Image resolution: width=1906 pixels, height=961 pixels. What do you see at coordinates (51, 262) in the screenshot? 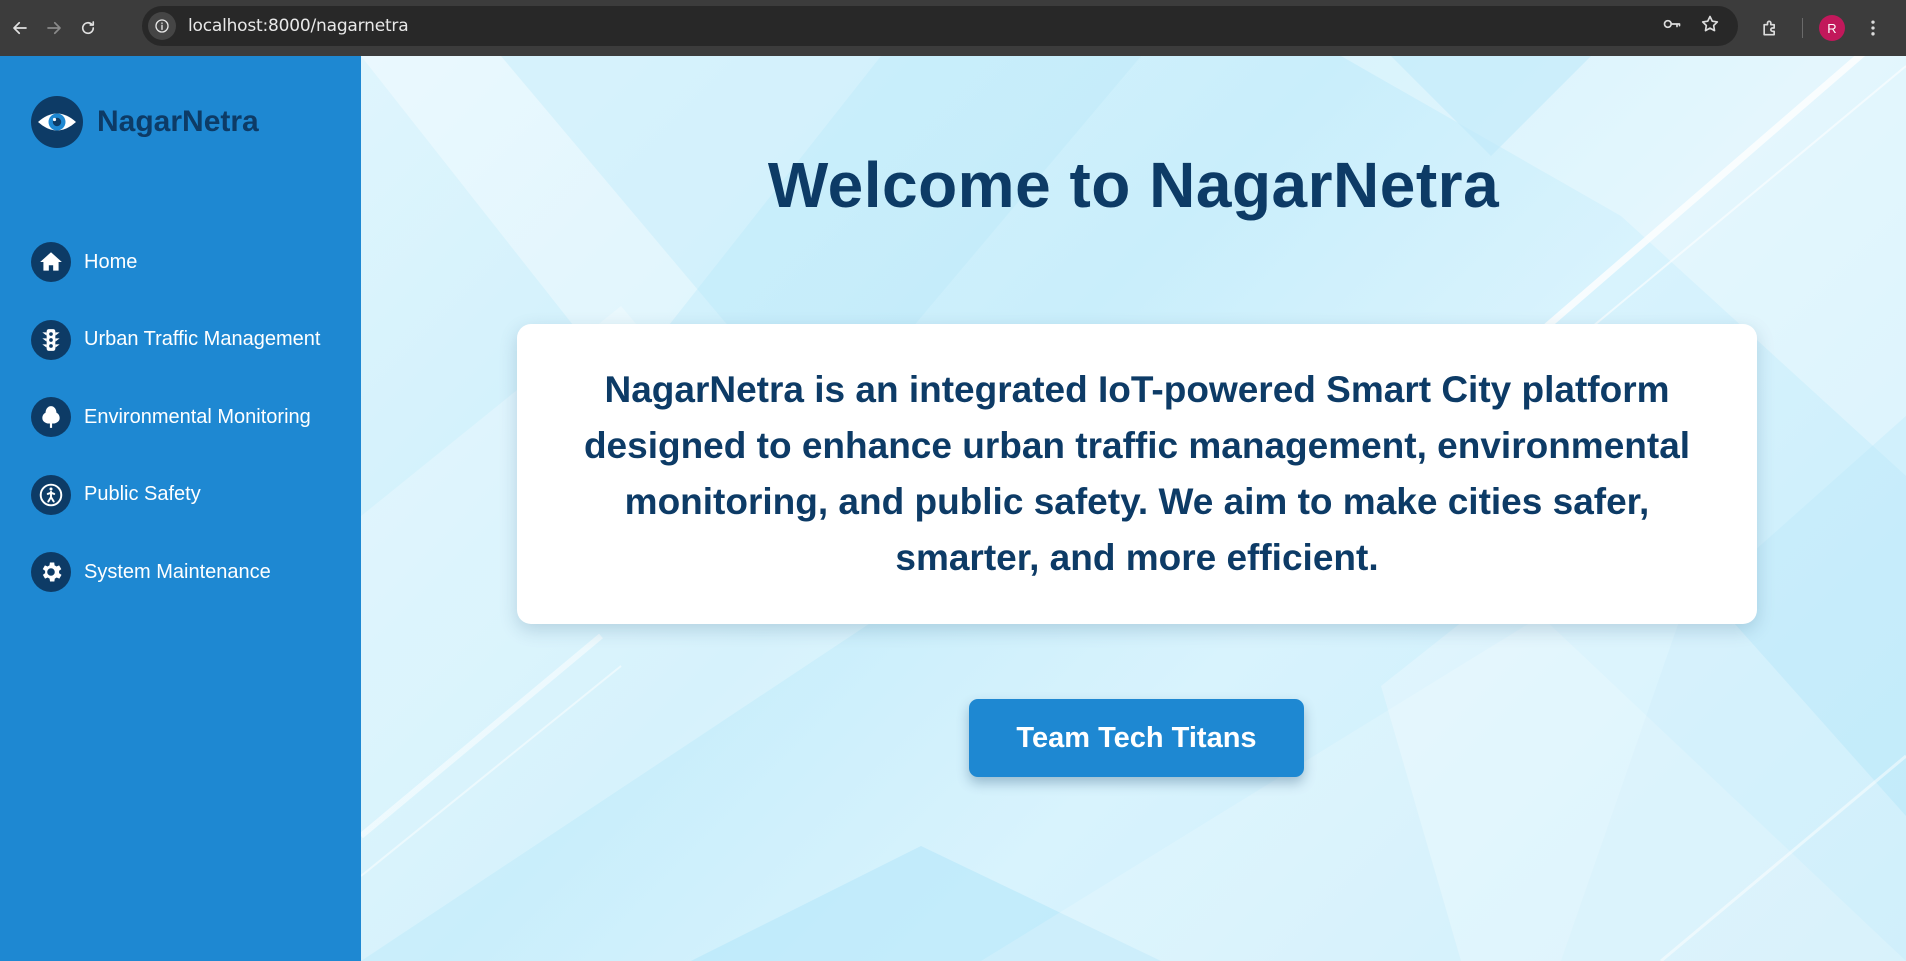
I see `home-icon` at bounding box center [51, 262].